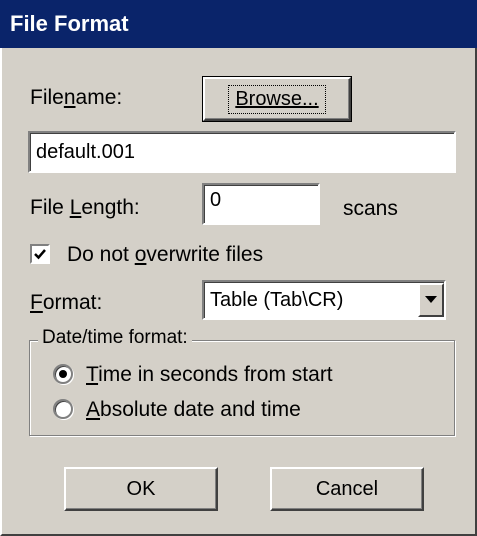 The height and width of the screenshot is (536, 477). What do you see at coordinates (242, 152) in the screenshot?
I see `filename-input: default.001` at bounding box center [242, 152].